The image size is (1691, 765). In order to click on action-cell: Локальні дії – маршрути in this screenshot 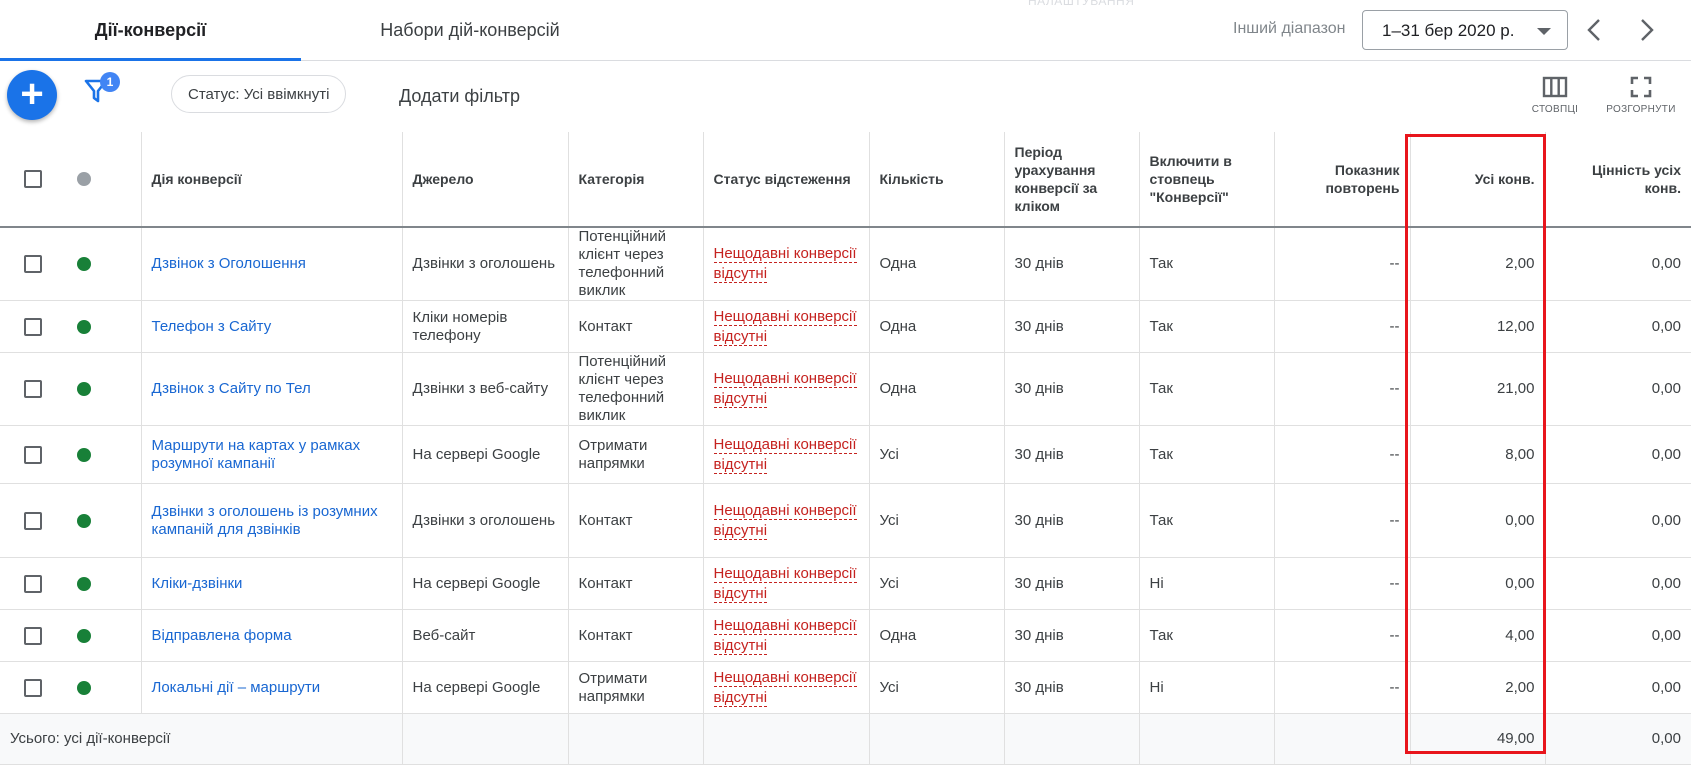, I will do `click(272, 687)`.